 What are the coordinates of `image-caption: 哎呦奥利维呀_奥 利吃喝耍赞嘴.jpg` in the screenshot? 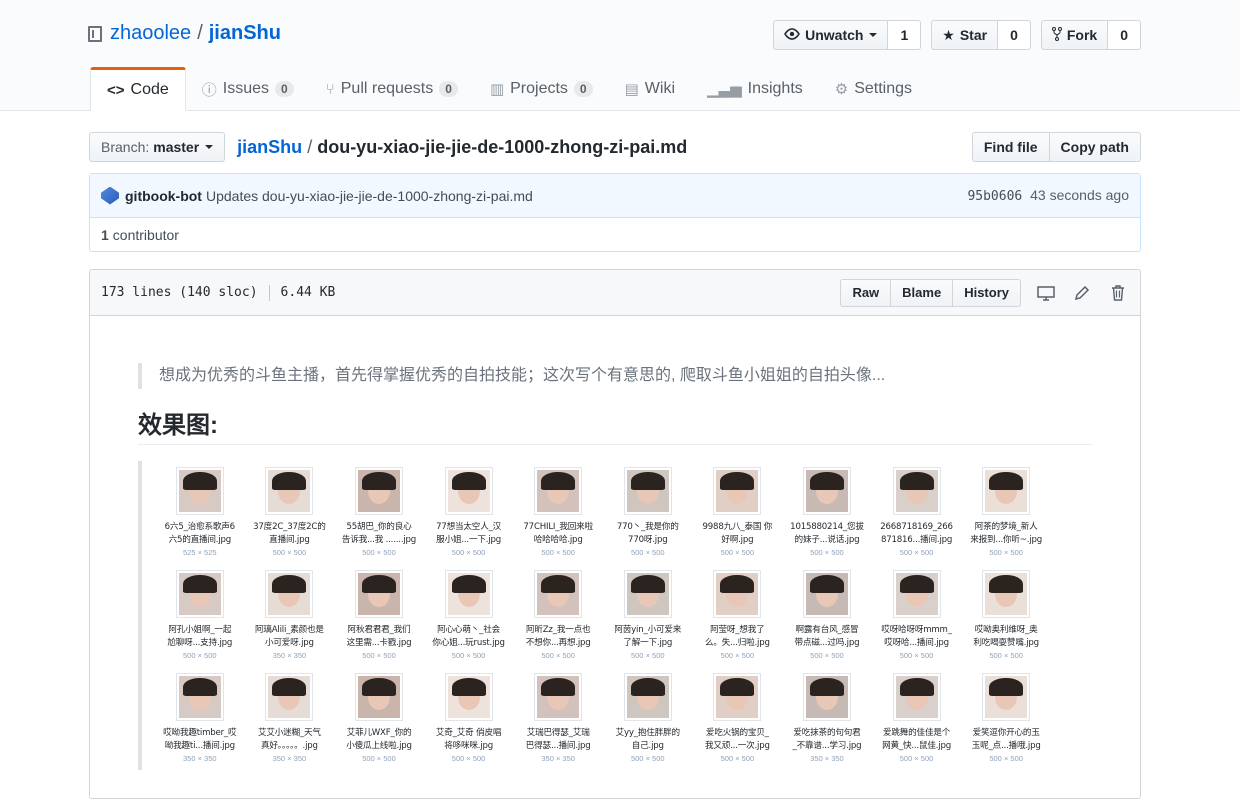 It's located at (1006, 636).